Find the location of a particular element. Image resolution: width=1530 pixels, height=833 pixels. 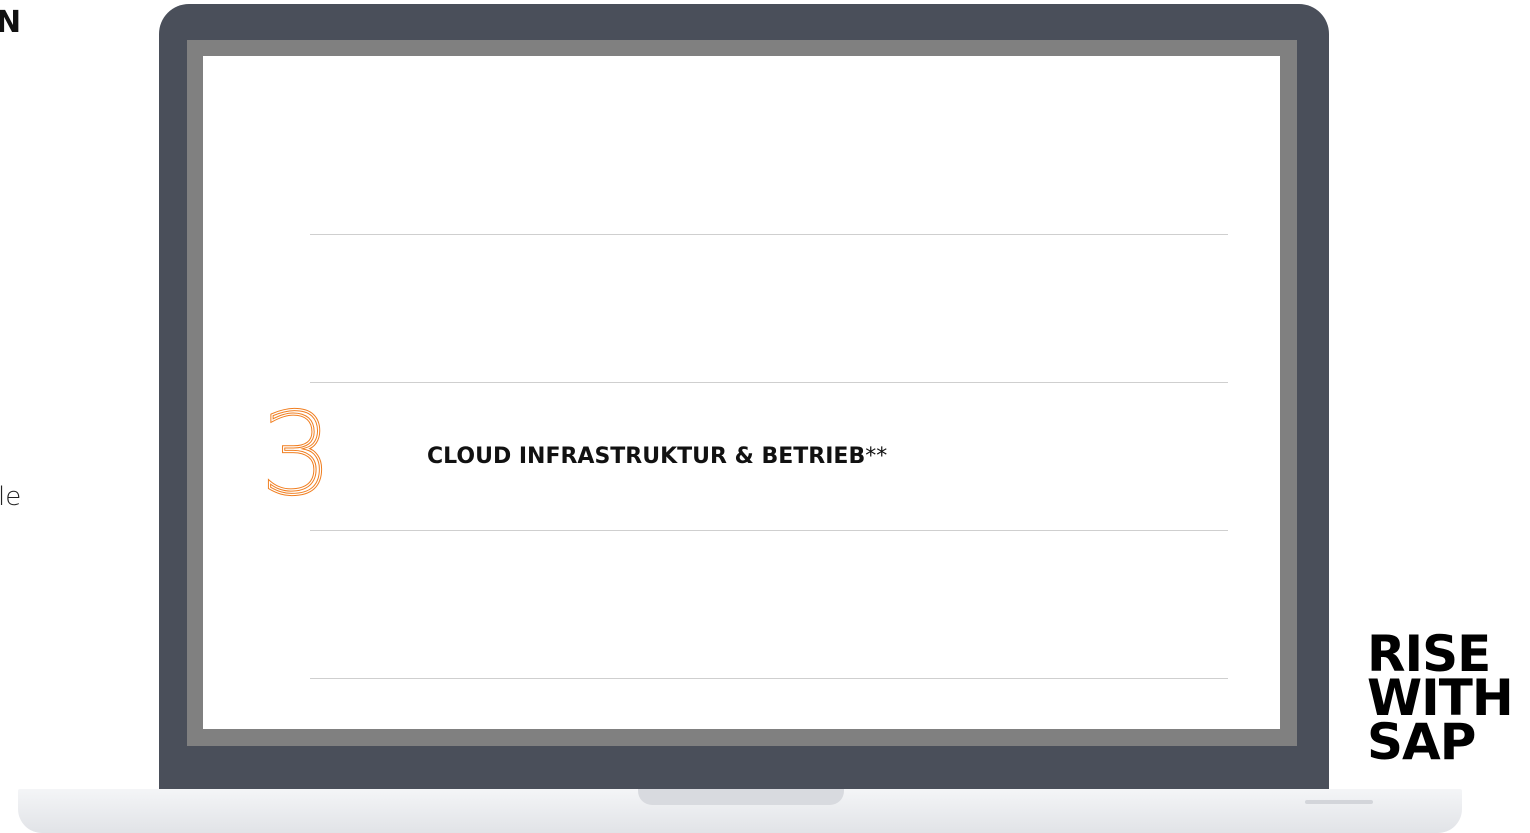

cropped-heading: N is located at coordinates (11, 22).